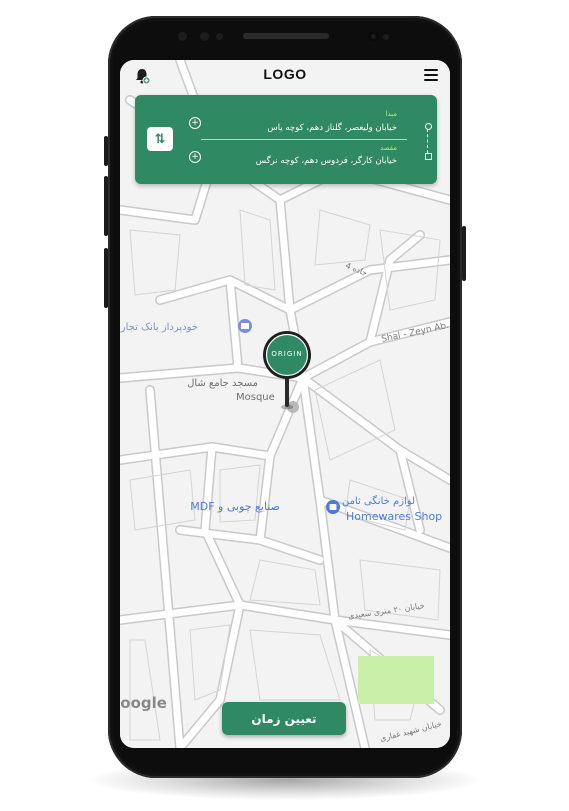 Image resolution: width=569 pixels, height=811 pixels. I want to click on phone-volume-up, so click(106, 151).